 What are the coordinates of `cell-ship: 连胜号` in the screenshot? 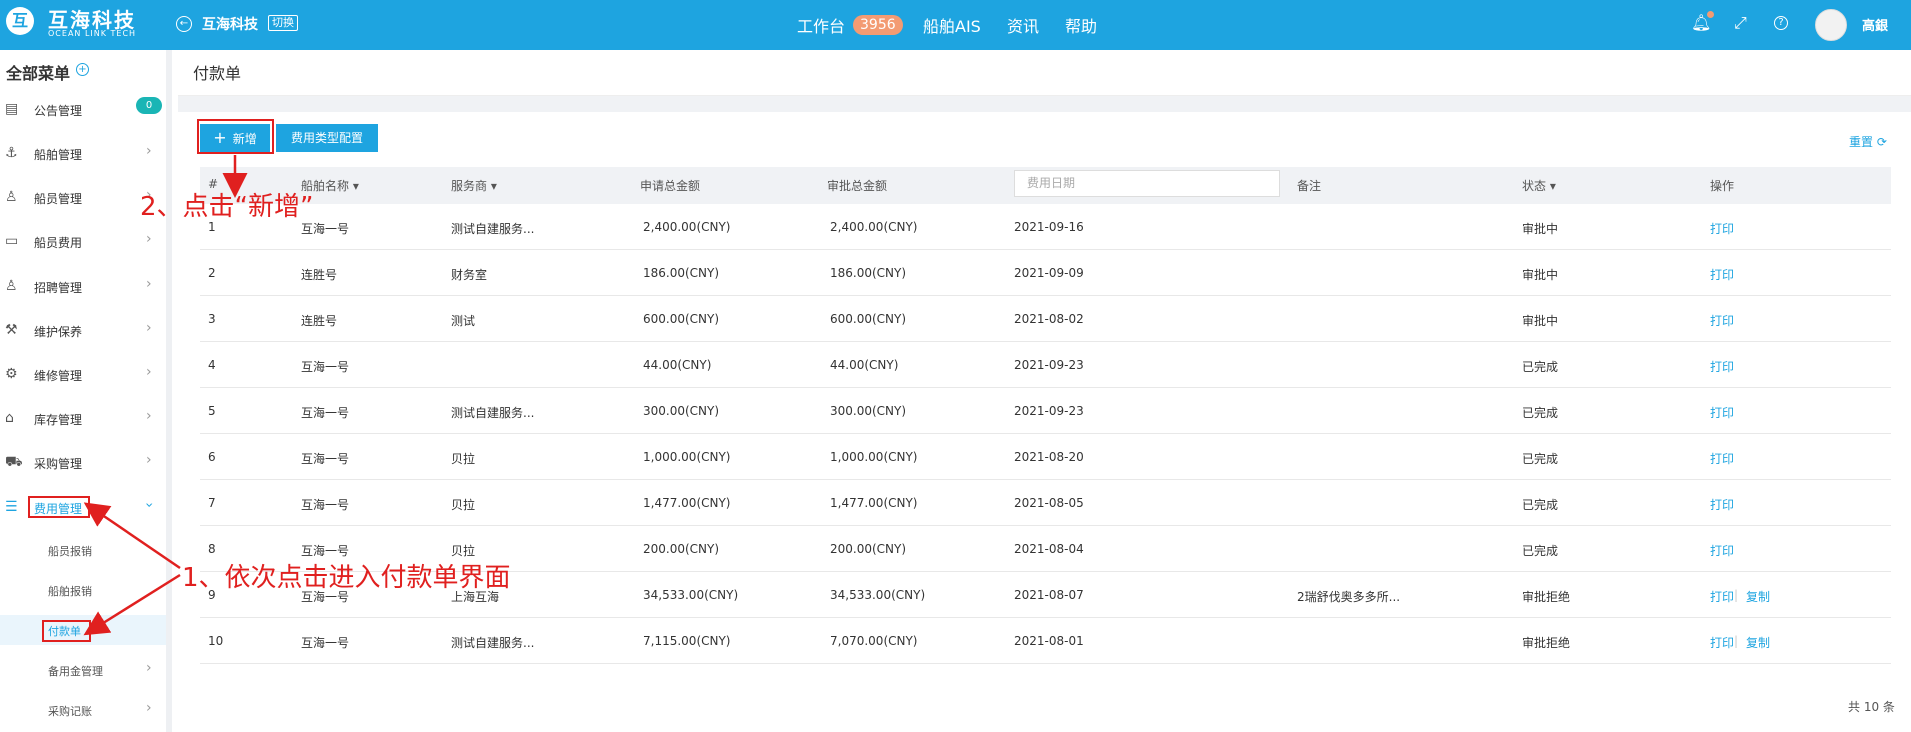 It's located at (319, 275).